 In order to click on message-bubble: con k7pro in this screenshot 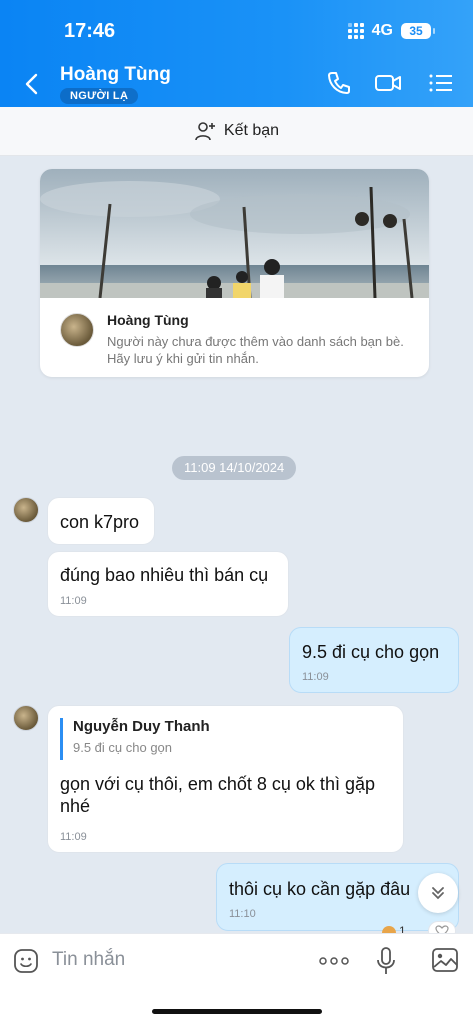, I will do `click(101, 521)`.